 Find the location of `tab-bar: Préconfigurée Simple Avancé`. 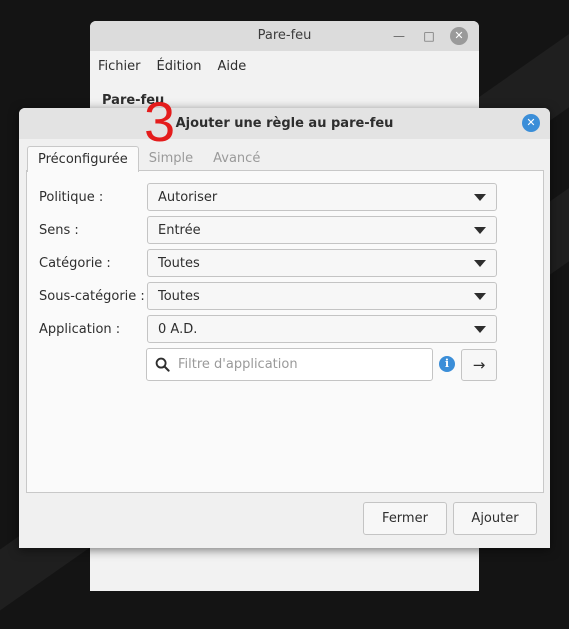

tab-bar: Préconfigurée Simple Avancé is located at coordinates (148, 159).